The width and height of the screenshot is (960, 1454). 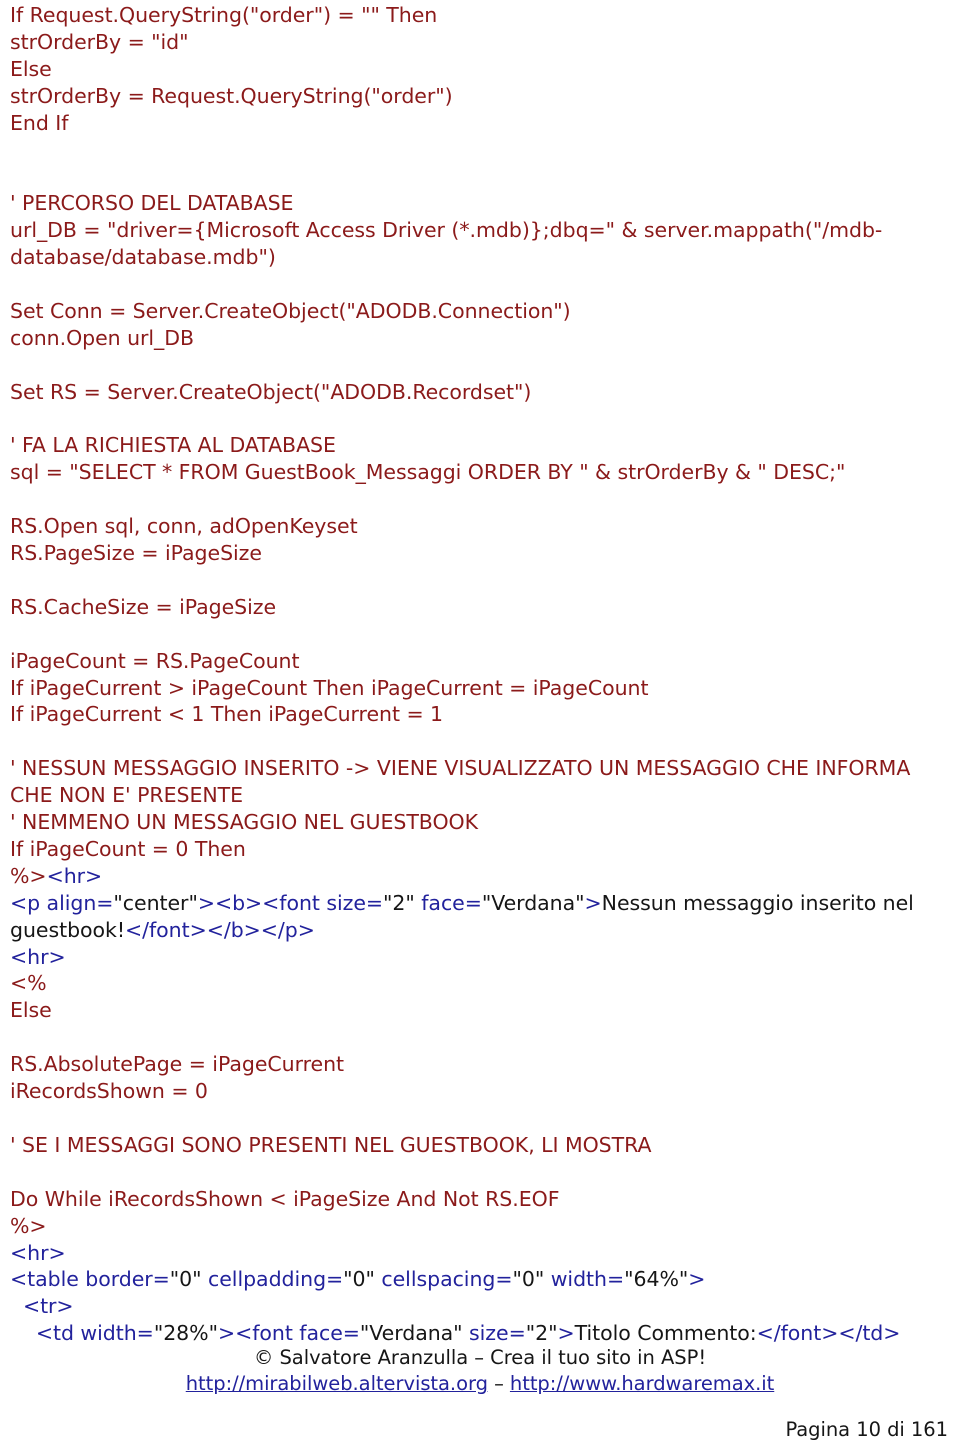 I want to click on code-segment-tag: ><font face=, so click(x=289, y=1333).